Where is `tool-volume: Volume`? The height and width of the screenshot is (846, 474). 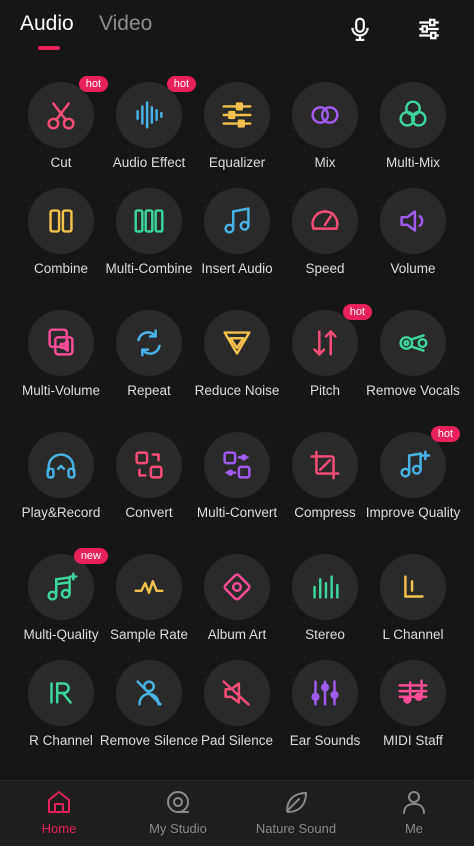
tool-volume: Volume is located at coordinates (413, 232).